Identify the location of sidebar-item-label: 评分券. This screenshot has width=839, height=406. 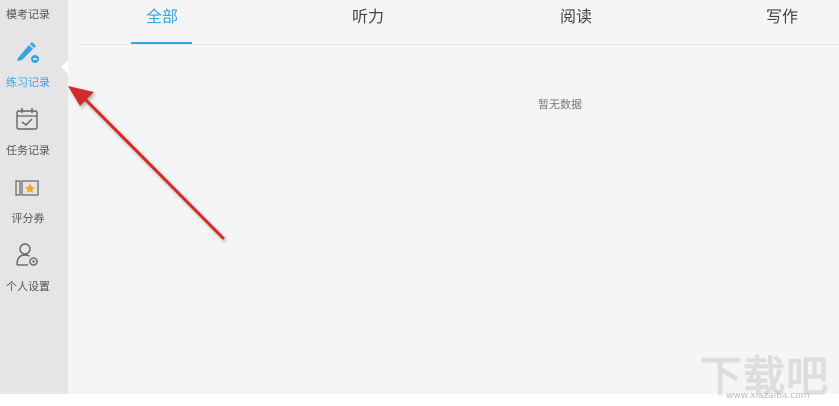
(28, 218).